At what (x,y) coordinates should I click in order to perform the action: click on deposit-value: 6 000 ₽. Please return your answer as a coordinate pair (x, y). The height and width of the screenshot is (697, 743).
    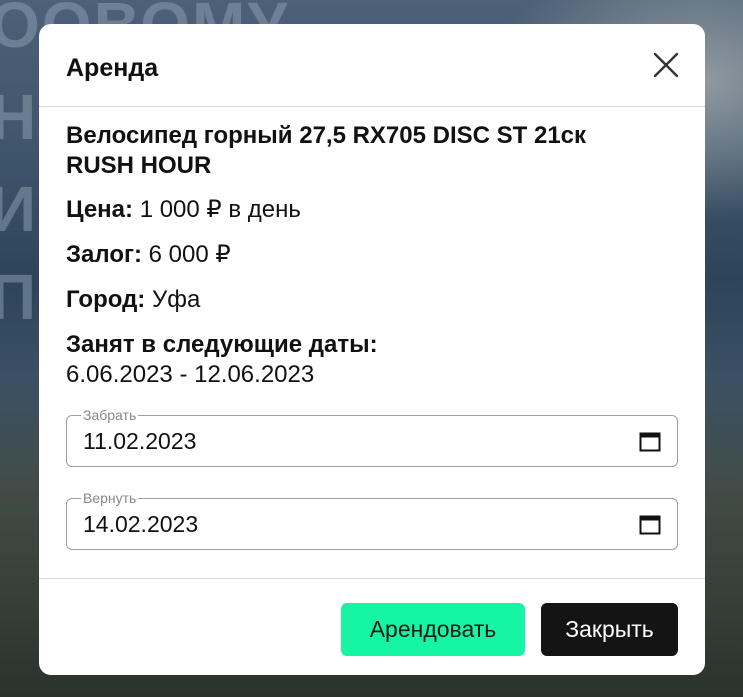
    Looking at the image, I should click on (189, 254).